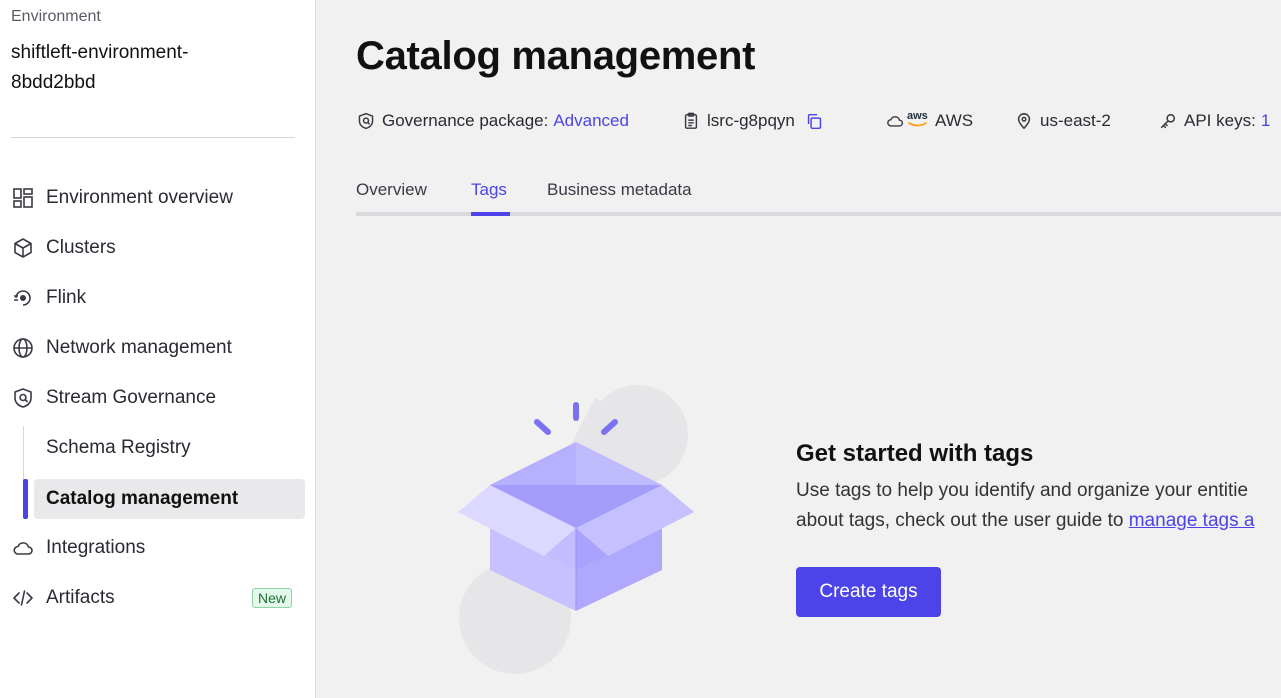 The image size is (1281, 698). What do you see at coordinates (23, 248) in the screenshot?
I see `cube-icon` at bounding box center [23, 248].